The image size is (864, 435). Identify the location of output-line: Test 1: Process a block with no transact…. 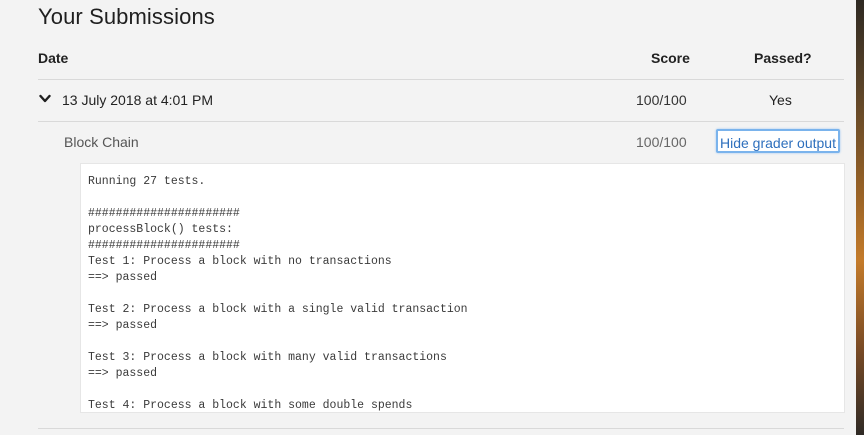
(240, 261).